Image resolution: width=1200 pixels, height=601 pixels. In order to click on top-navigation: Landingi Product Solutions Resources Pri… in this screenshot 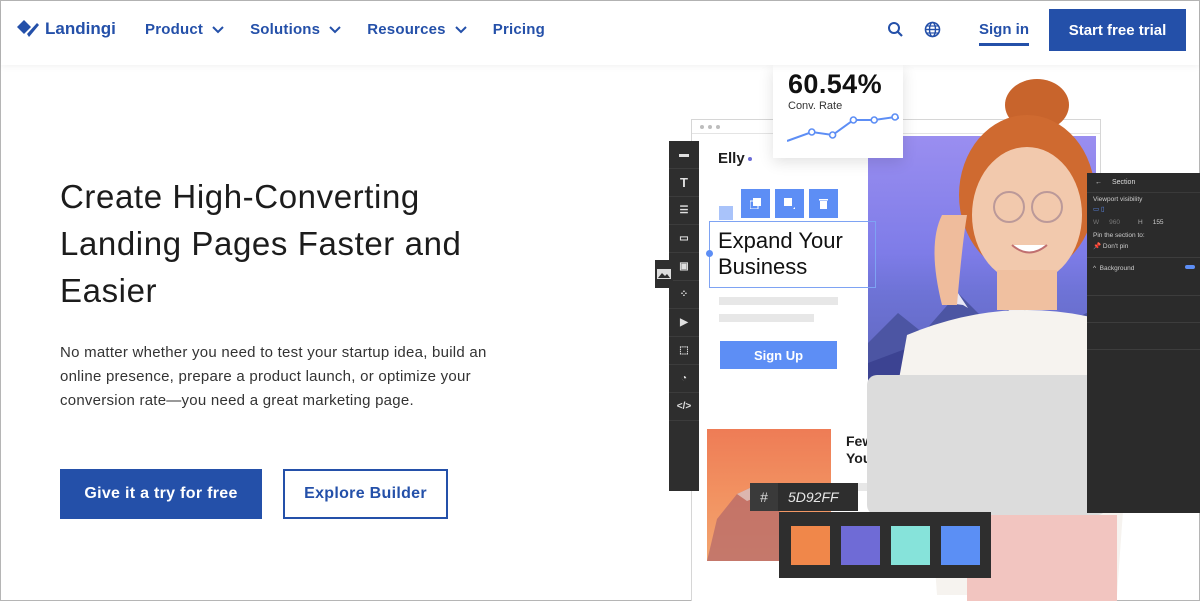, I will do `click(600, 33)`.